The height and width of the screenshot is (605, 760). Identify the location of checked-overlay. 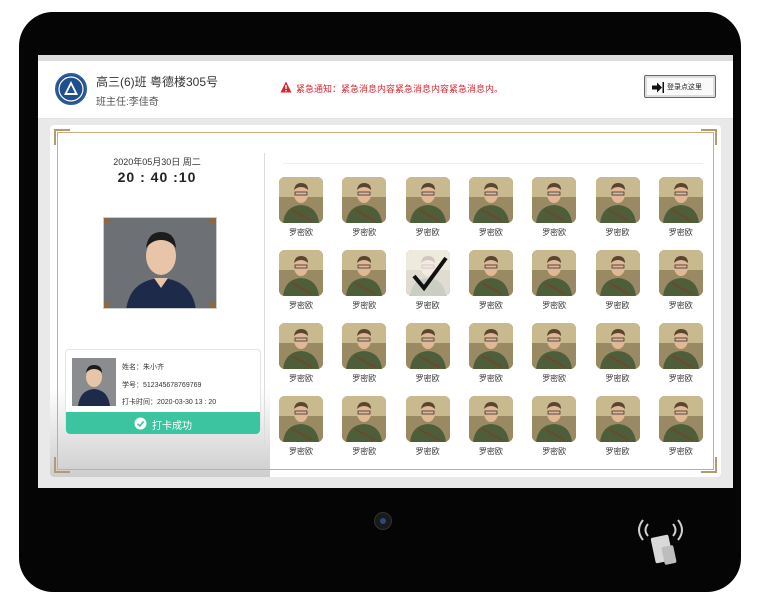
(427, 273).